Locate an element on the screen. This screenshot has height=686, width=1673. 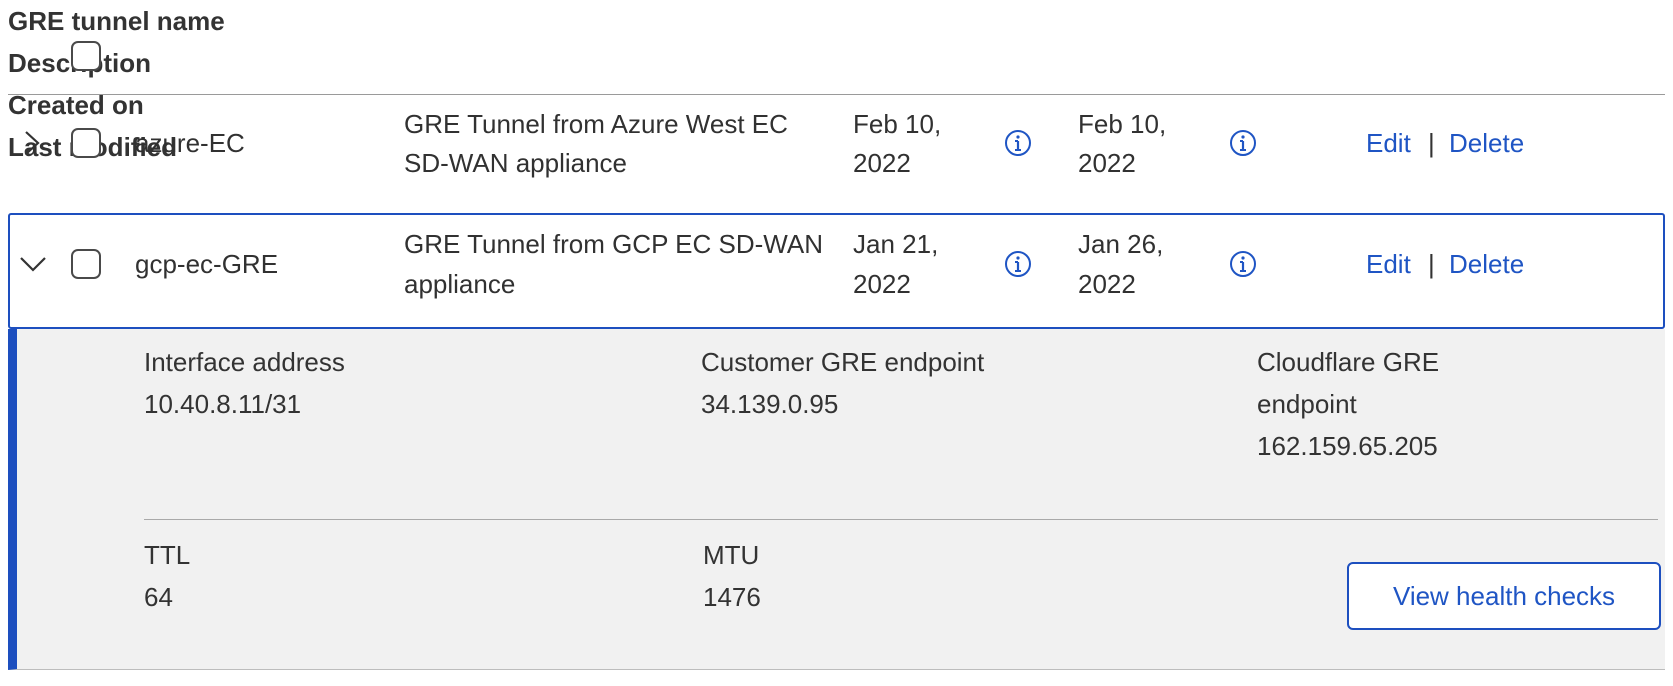
customer-gre-endpoint-label: Customer GRE endpoint is located at coordinates (843, 362).